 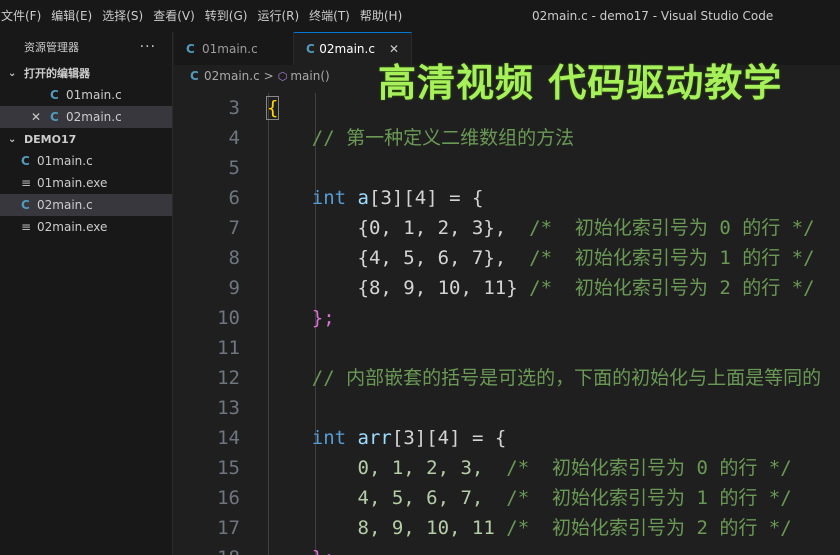 What do you see at coordinates (232, 76) in the screenshot?
I see `breadcrumb-file: 02main.c` at bounding box center [232, 76].